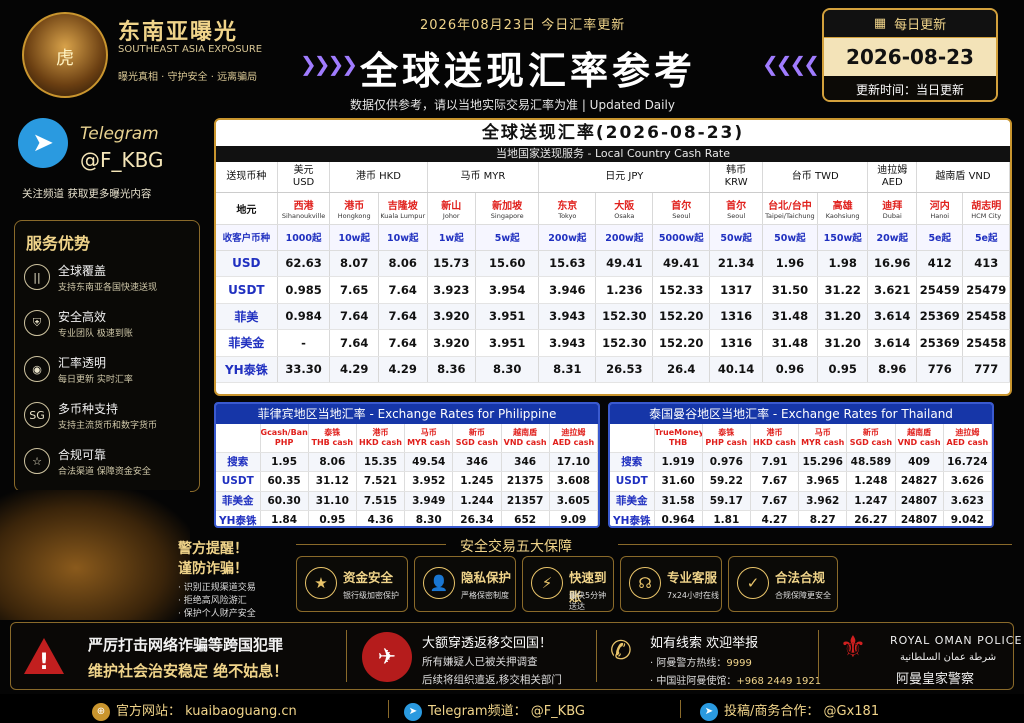 Image resolution: width=1024 pixels, height=723 pixels. I want to click on city-name-en: Osaka, so click(624, 215).